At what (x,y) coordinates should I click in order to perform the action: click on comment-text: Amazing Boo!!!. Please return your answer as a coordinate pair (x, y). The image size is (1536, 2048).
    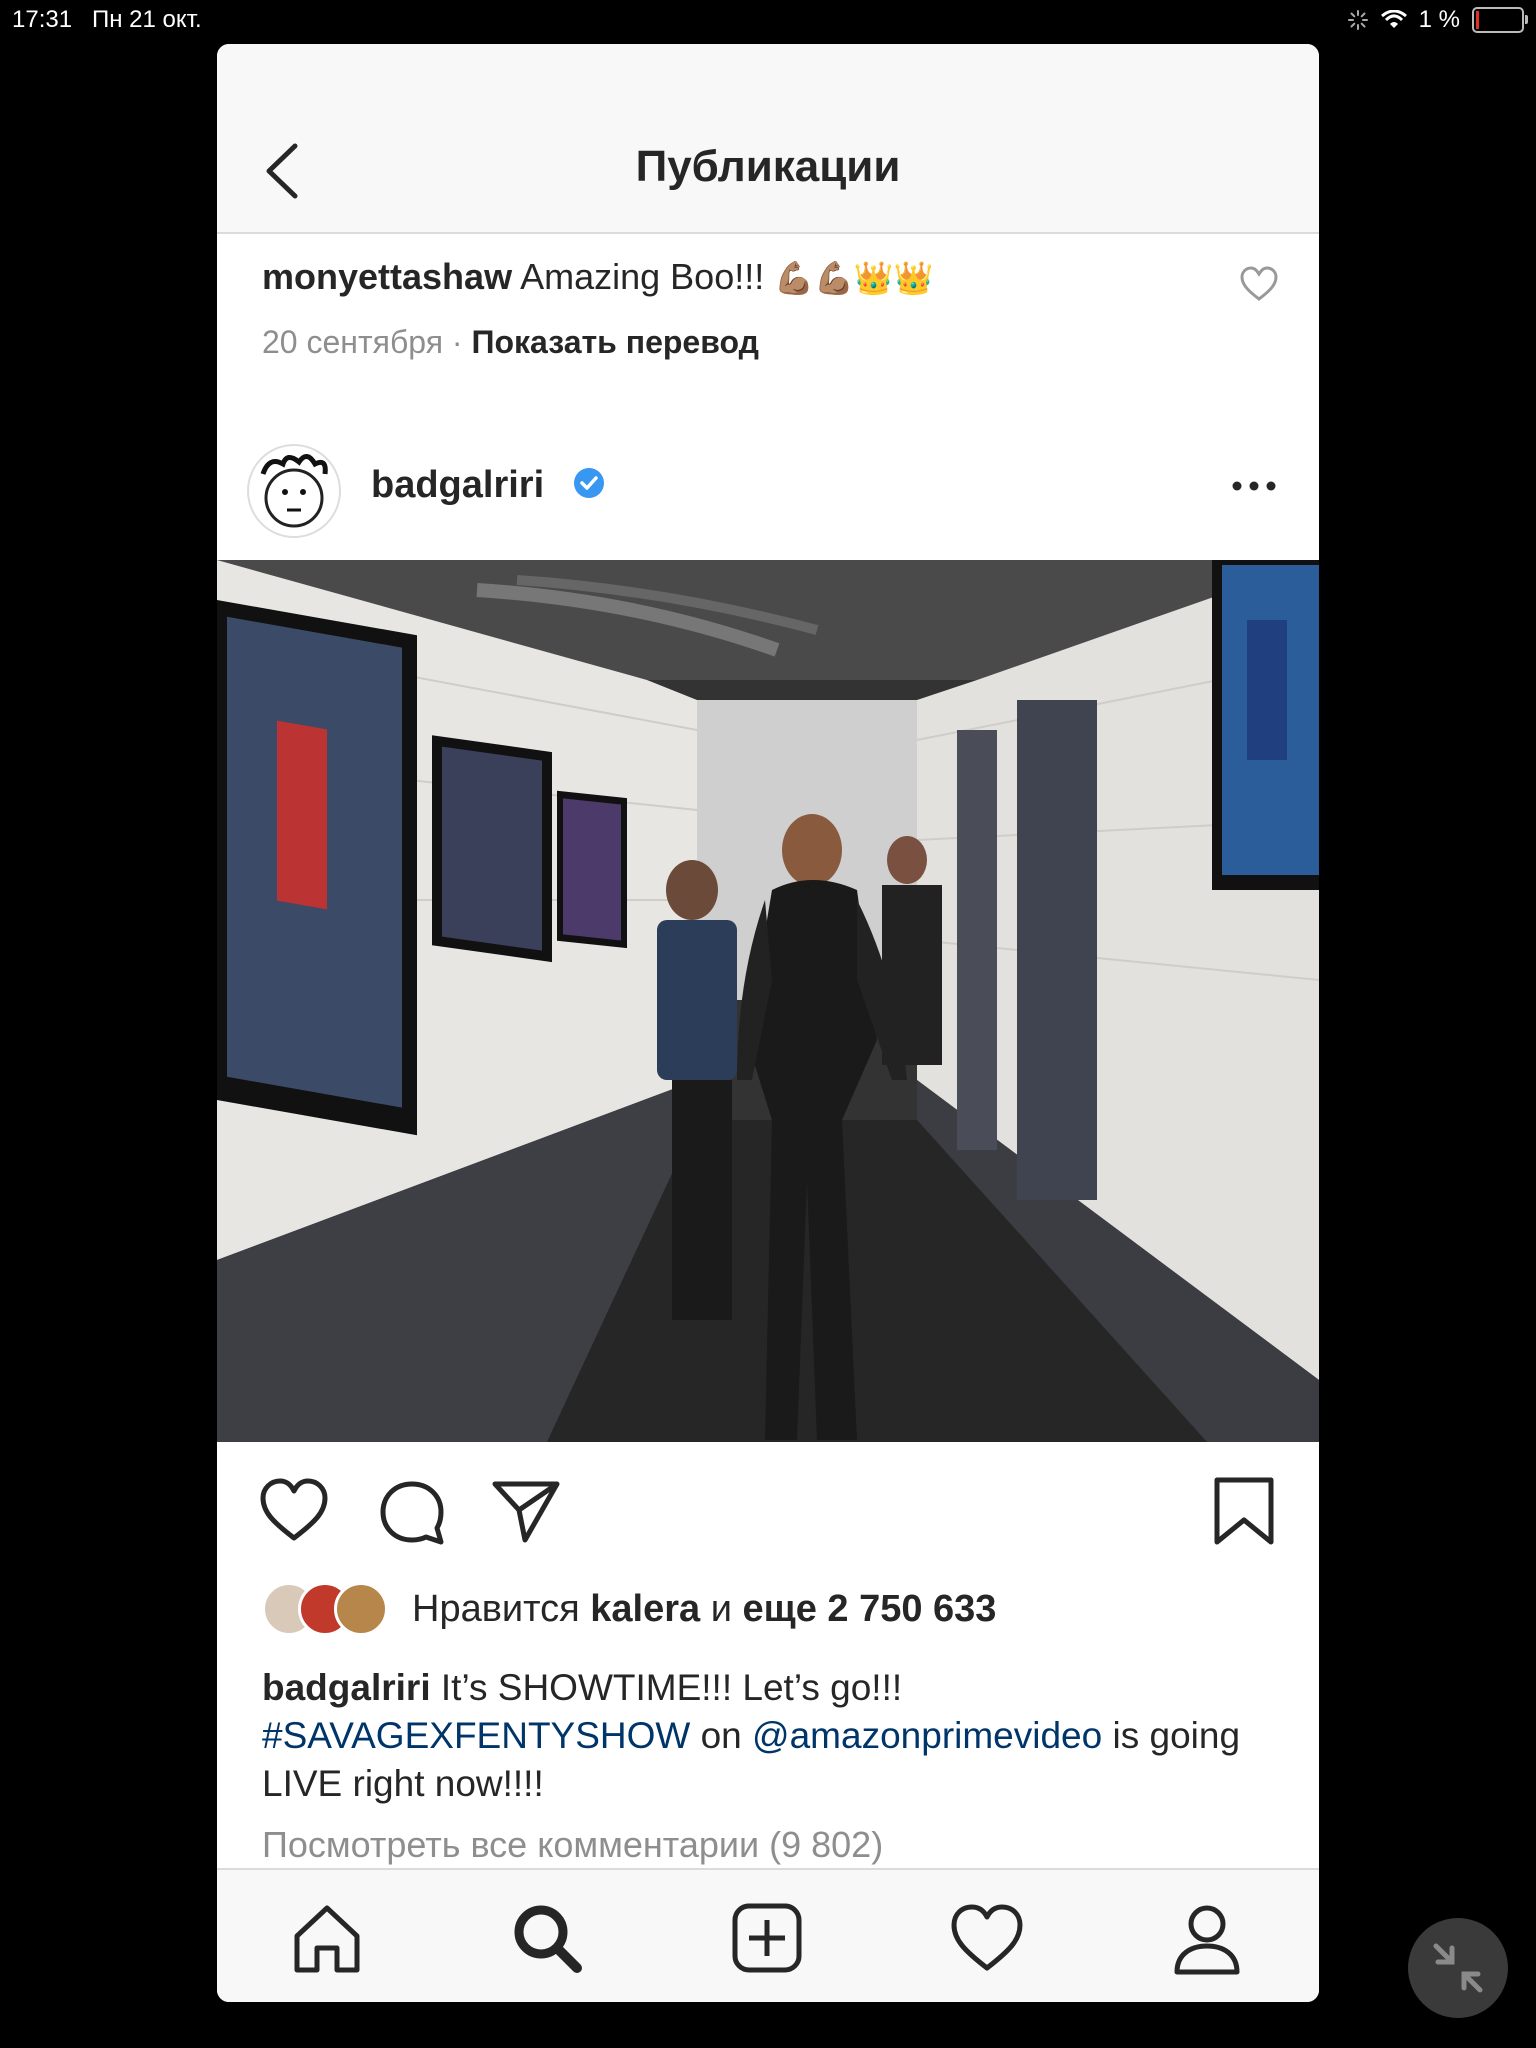
    Looking at the image, I should click on (642, 276).